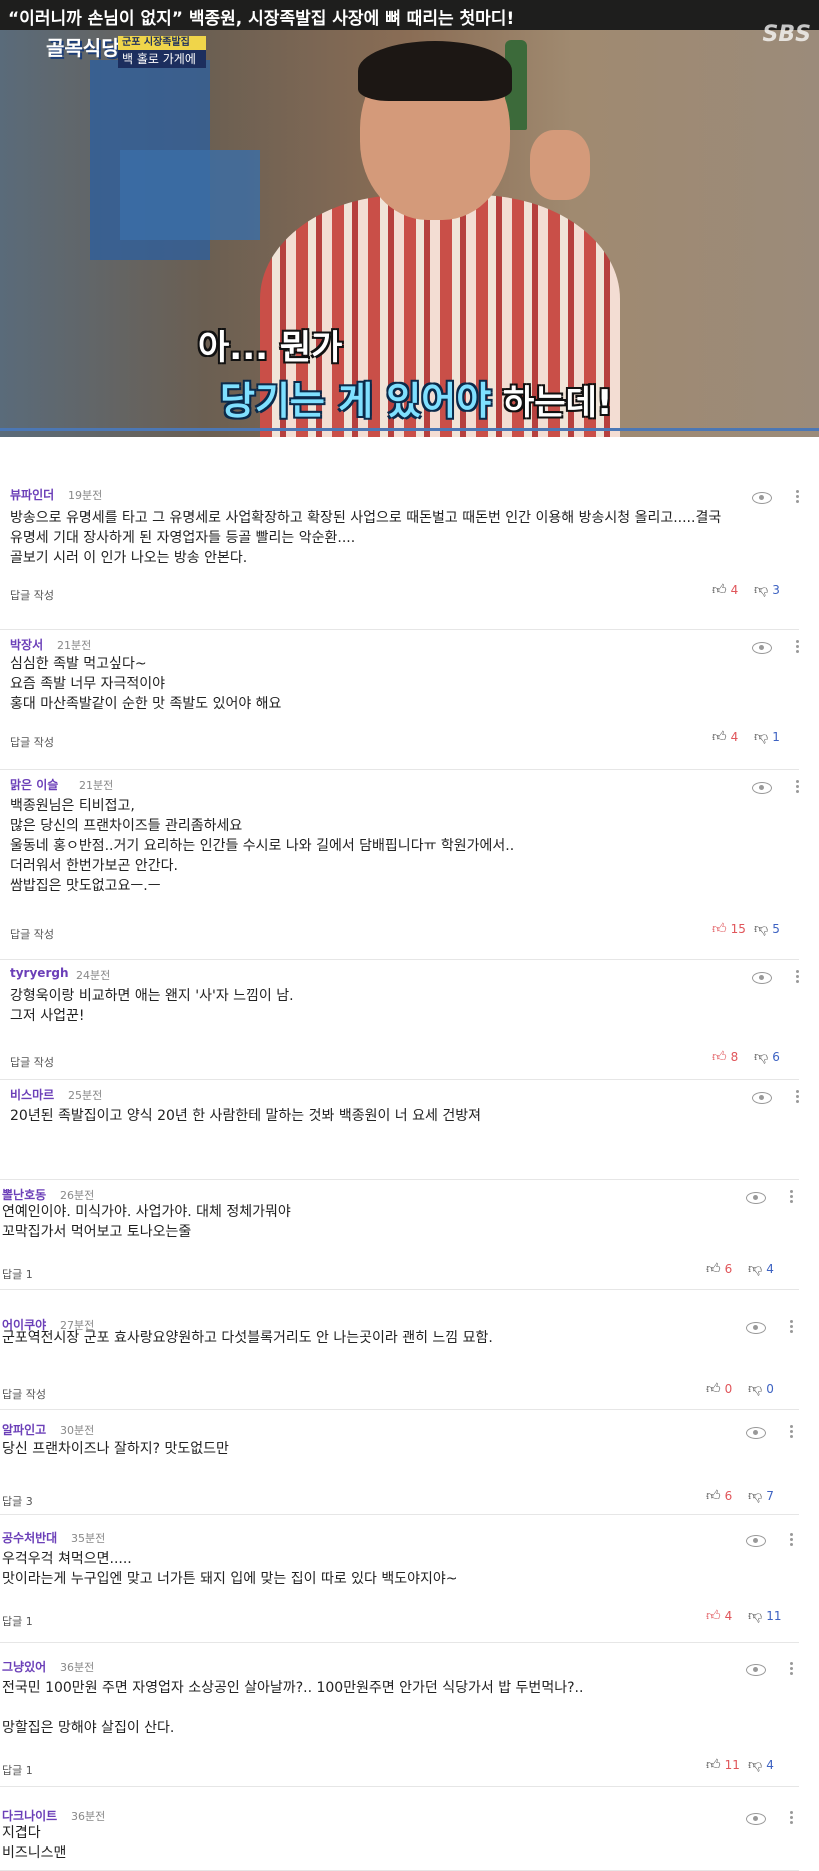 Image resolution: width=819 pixels, height=1871 pixels. I want to click on comment-author: 그냥있어, so click(24, 1666).